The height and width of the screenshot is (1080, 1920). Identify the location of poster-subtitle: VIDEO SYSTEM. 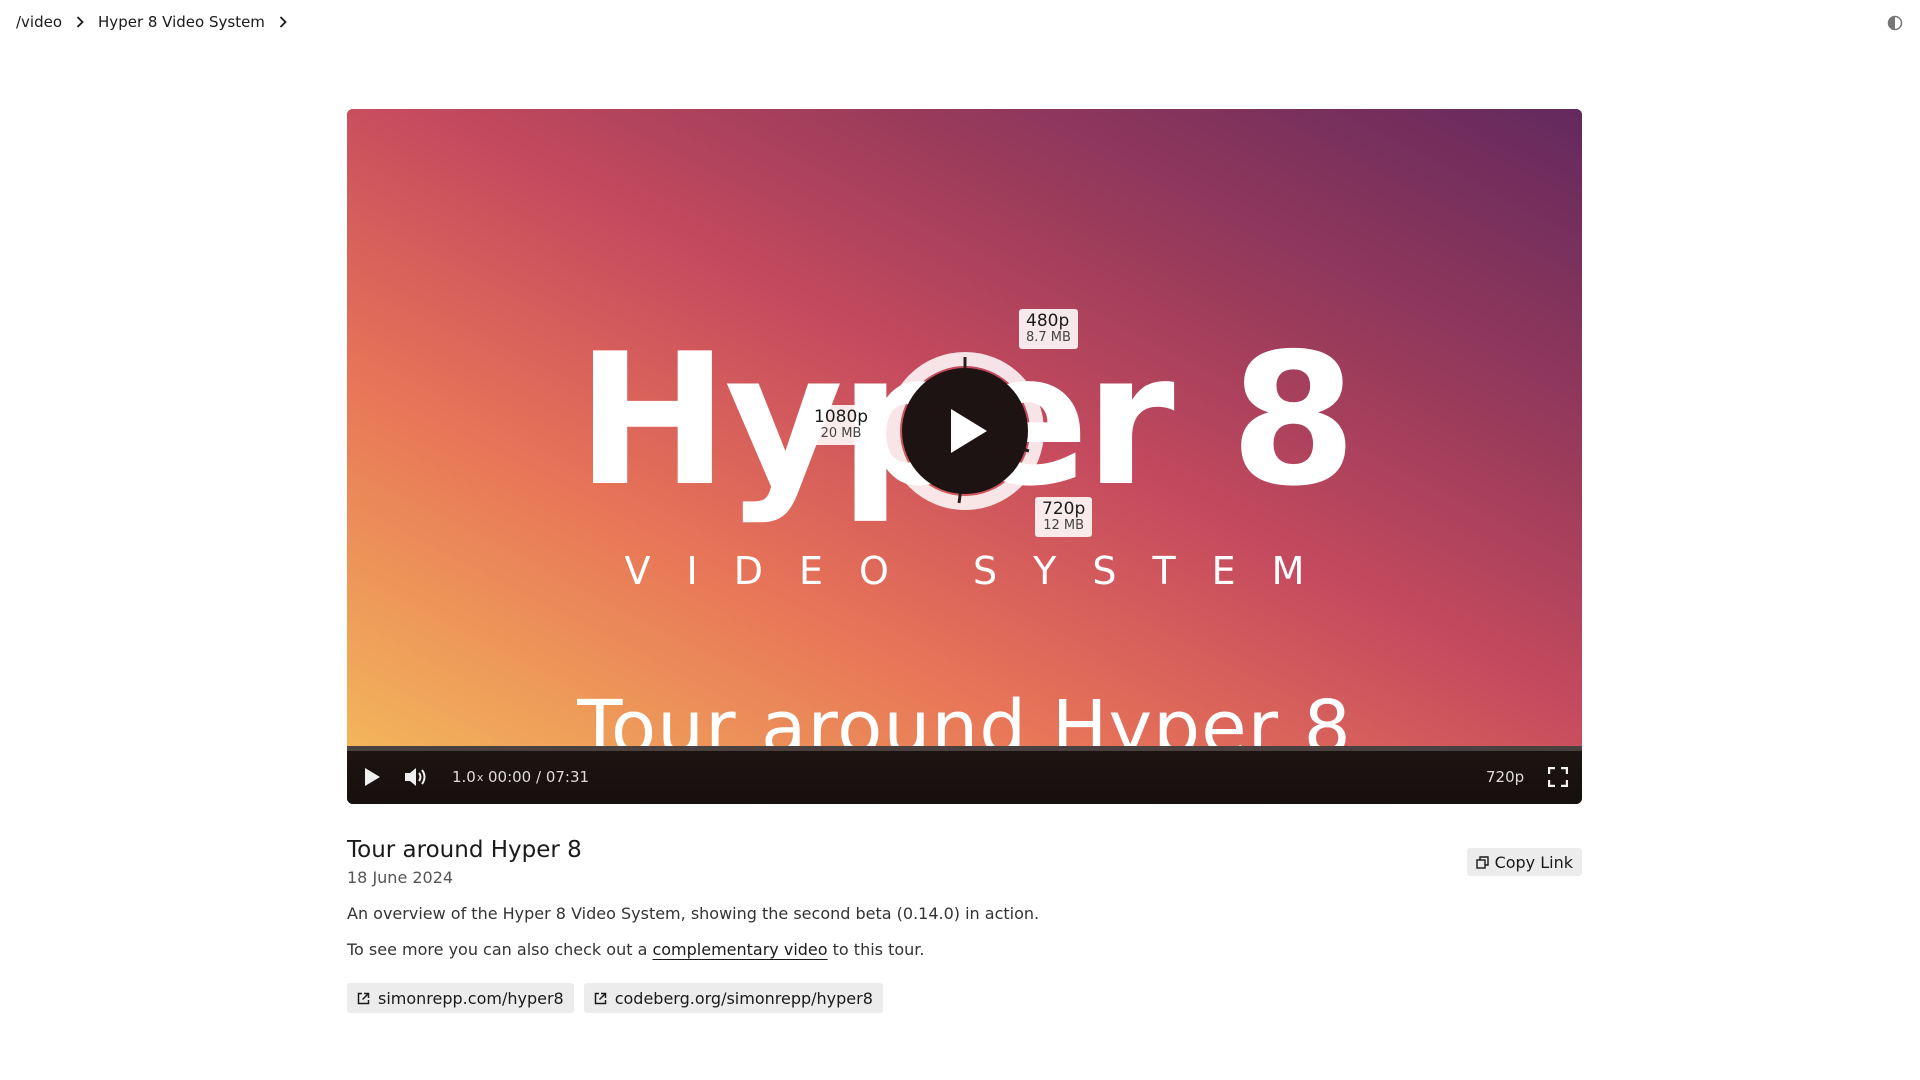
(982, 571).